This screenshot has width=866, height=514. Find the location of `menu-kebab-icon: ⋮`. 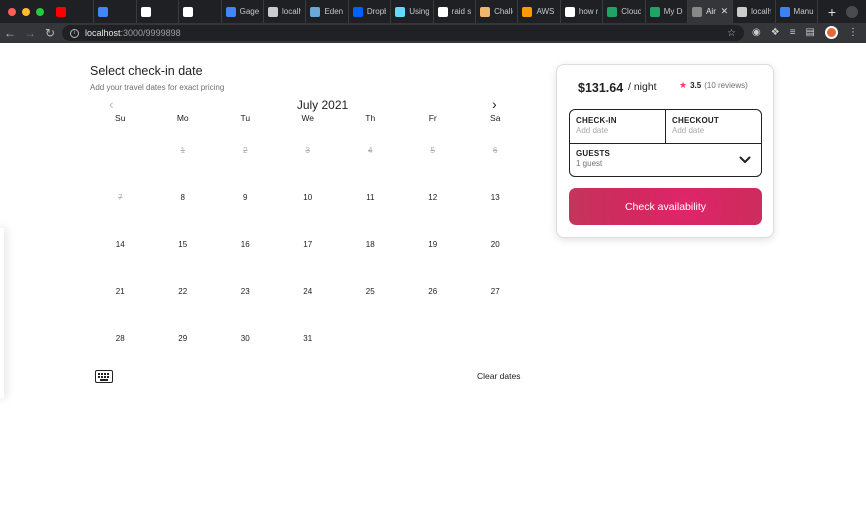

menu-kebab-icon: ⋮ is located at coordinates (853, 32).